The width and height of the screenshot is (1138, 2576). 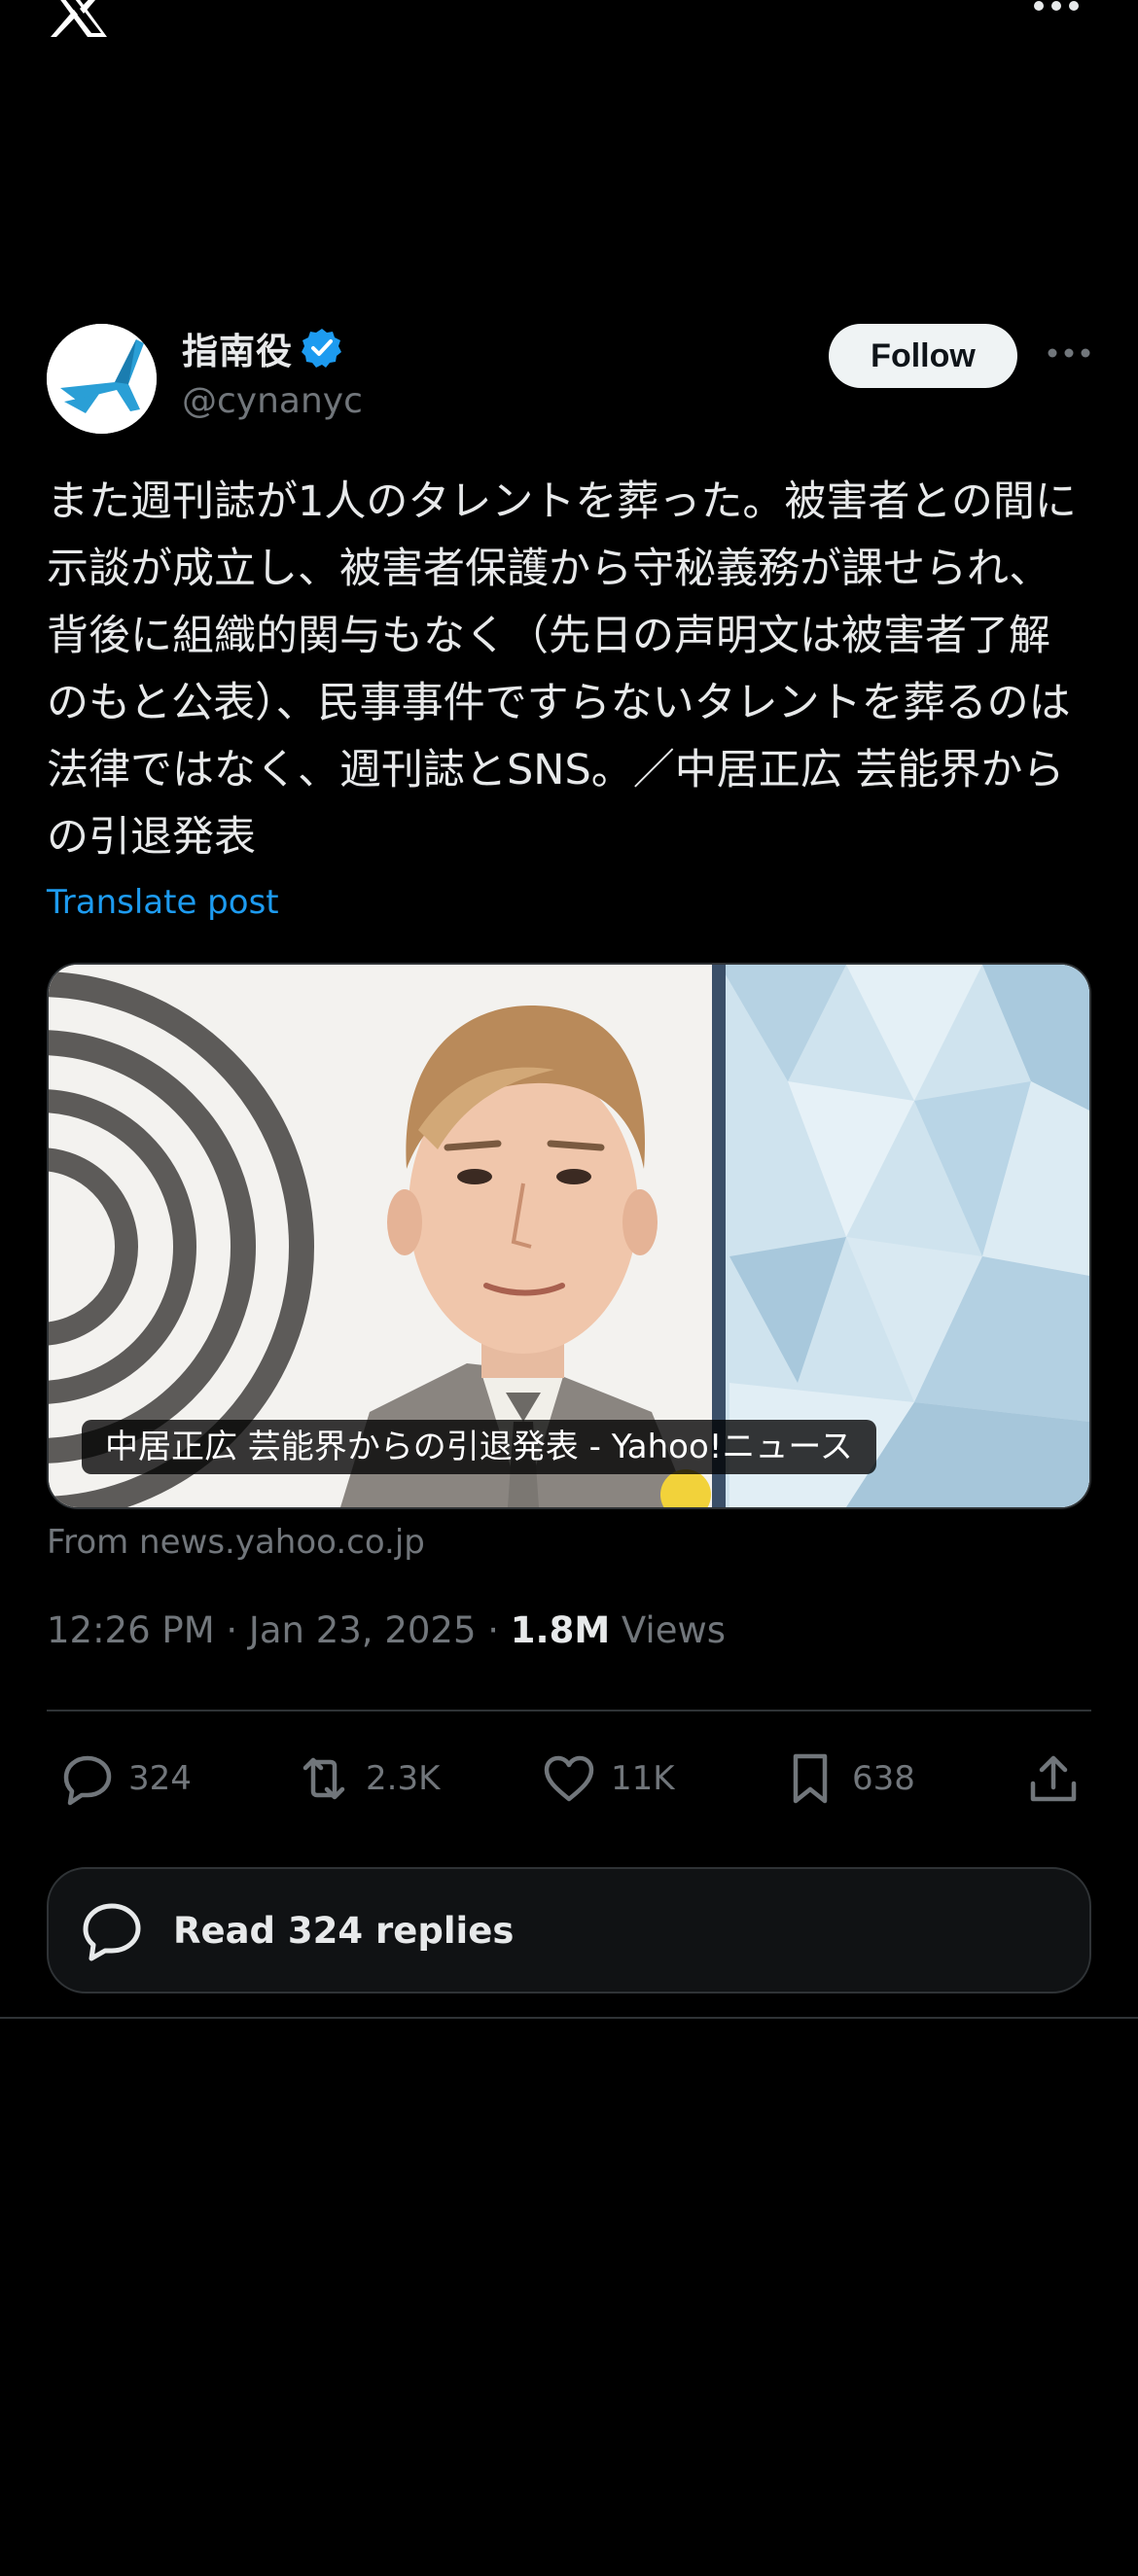 What do you see at coordinates (674, 1630) in the screenshot?
I see `views-label: Views` at bounding box center [674, 1630].